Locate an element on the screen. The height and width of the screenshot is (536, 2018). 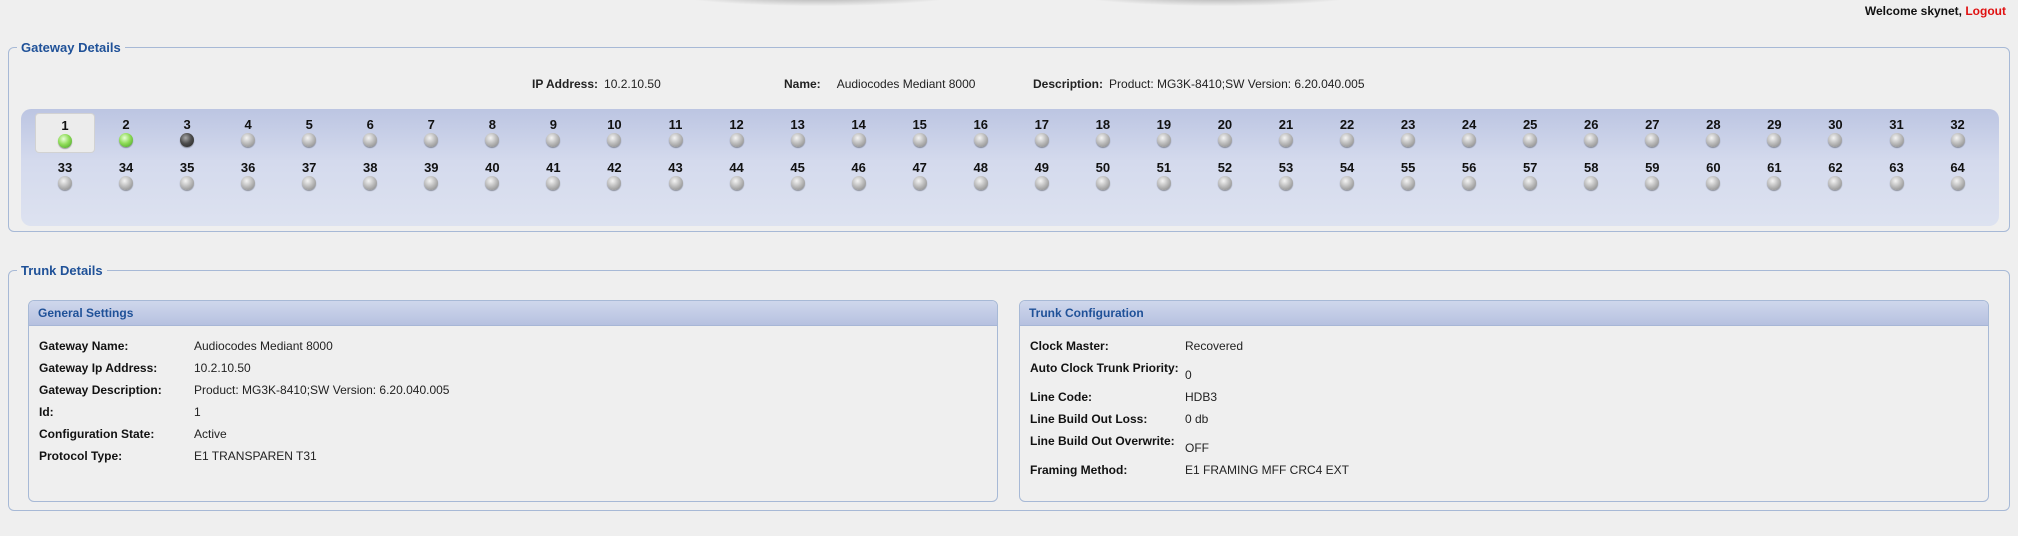
port-46: 46 is located at coordinates (859, 176).